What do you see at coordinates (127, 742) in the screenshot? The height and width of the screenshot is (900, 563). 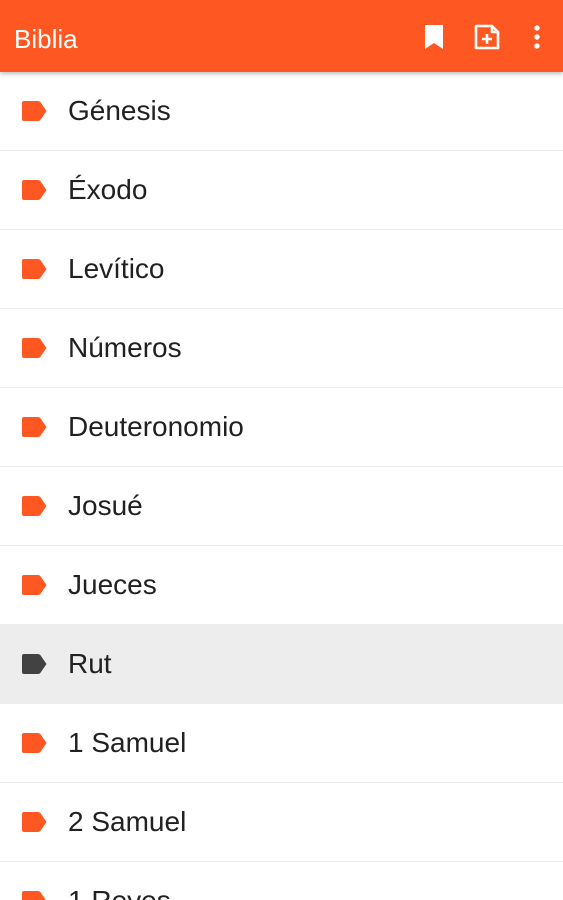 I see `book-name: 1 Samuel` at bounding box center [127, 742].